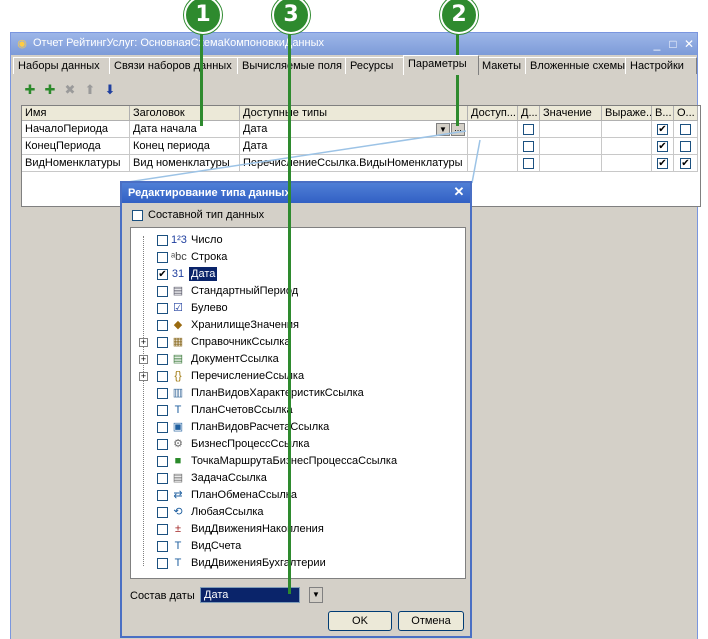 The image size is (708, 639). Describe the element at coordinates (178, 291) in the screenshot. I see `period-icon: ▤` at that location.